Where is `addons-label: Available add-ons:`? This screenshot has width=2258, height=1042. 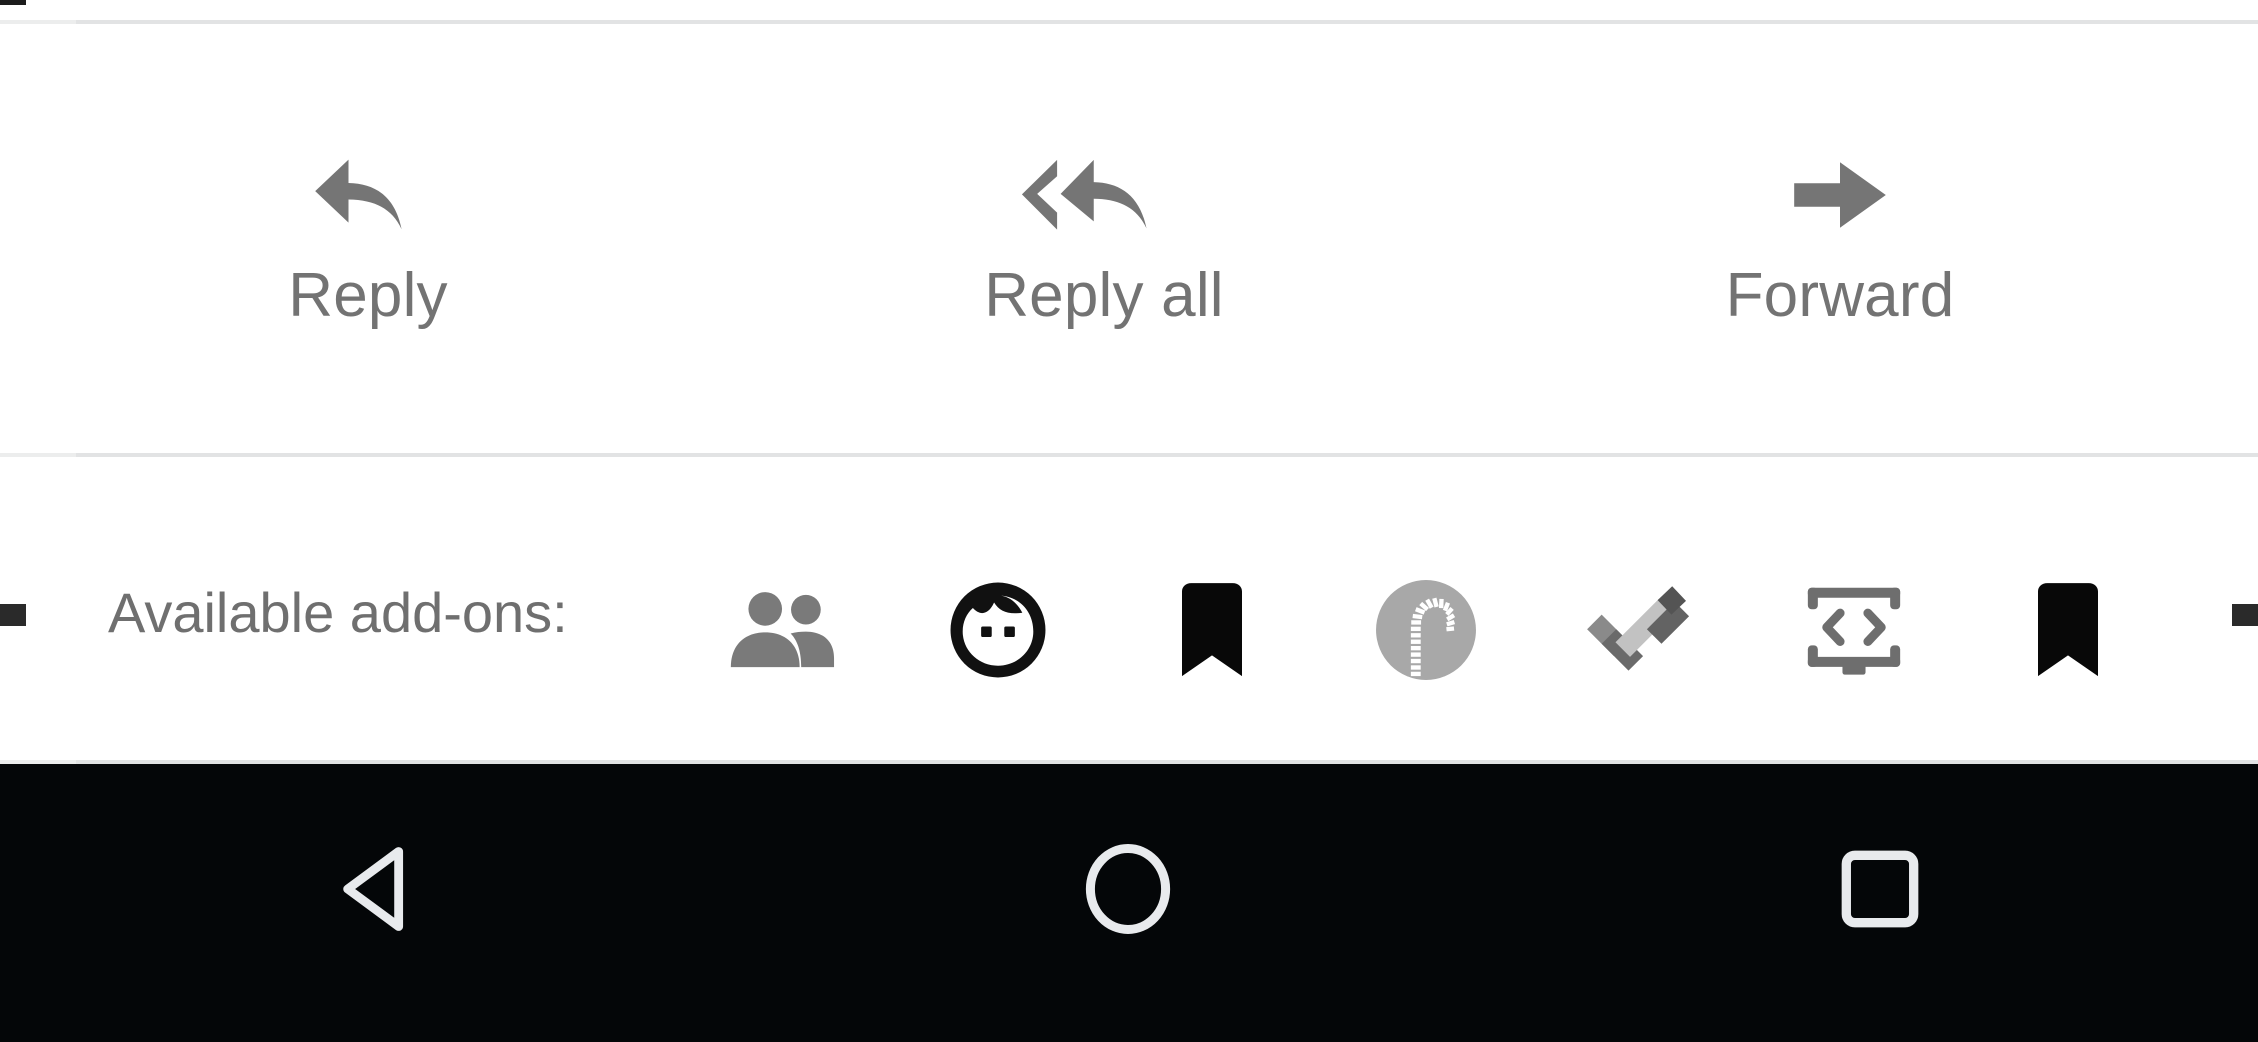
addons-label: Available add-ons: is located at coordinates (338, 612).